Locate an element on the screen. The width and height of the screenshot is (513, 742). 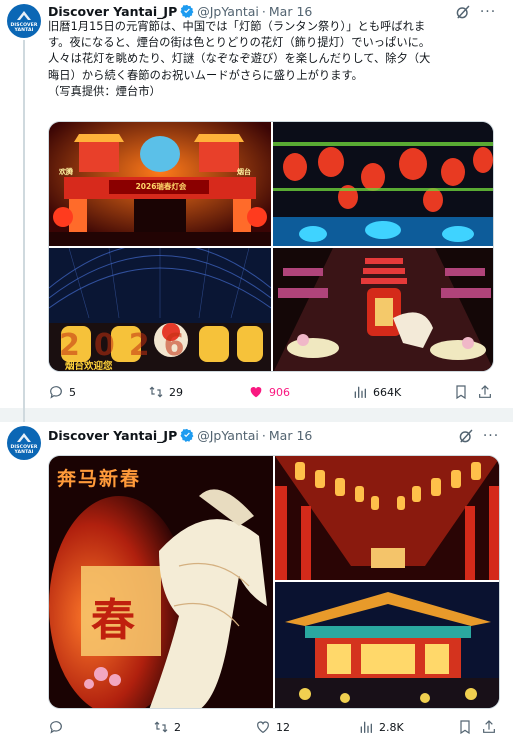
lantern-plaza-image is located at coordinates (383, 309).